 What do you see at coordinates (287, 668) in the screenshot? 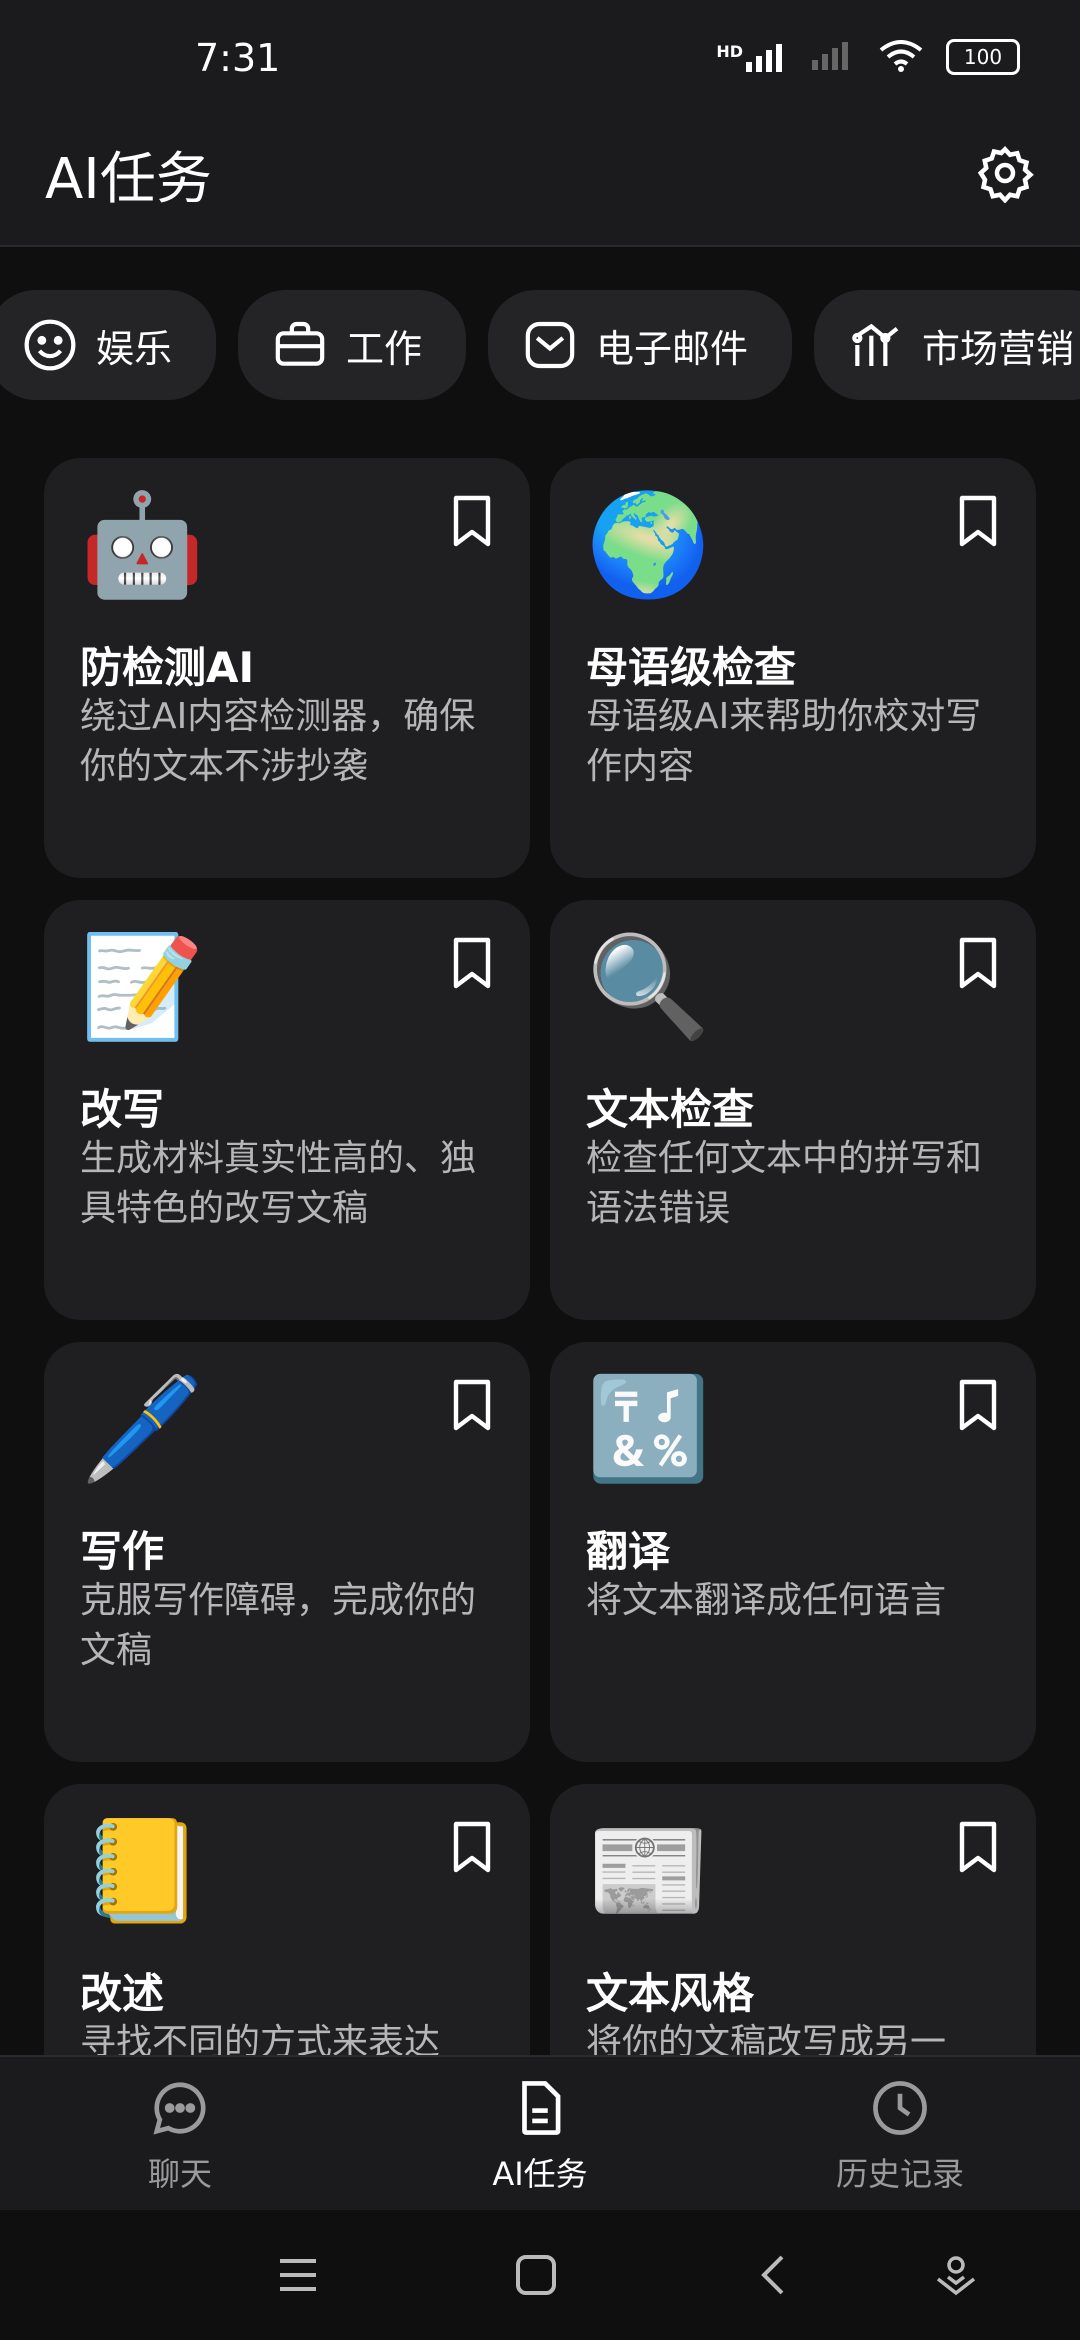
I see `task-card: 🤖 防检测AI 绕过AI内容检测器，确保你的文本不涉抄袭` at bounding box center [287, 668].